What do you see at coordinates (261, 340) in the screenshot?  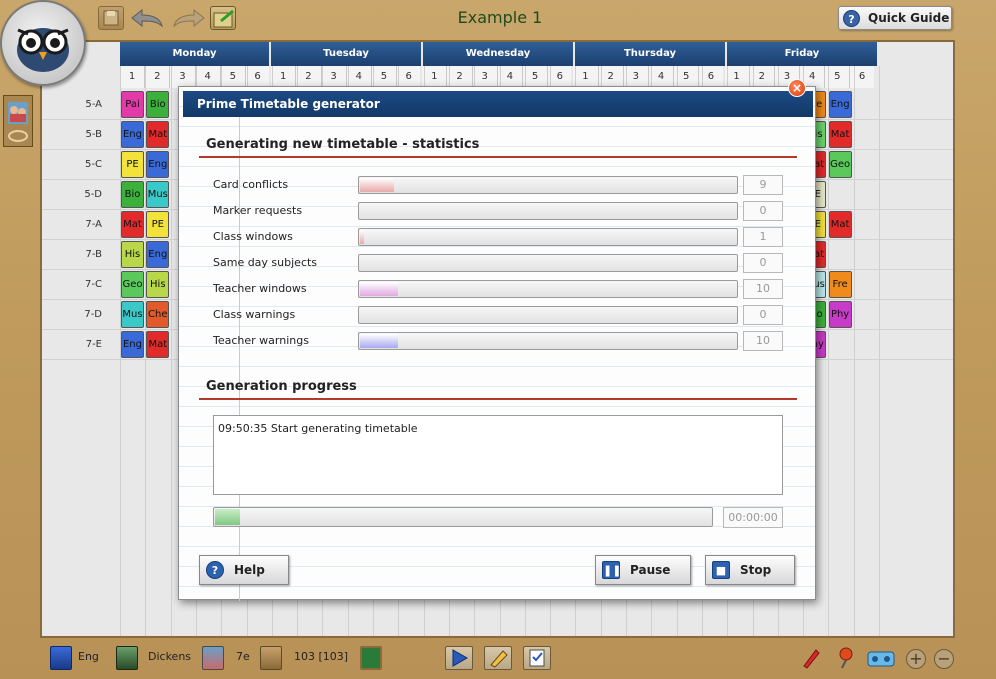 I see `stat-label: Teacher warnings` at bounding box center [261, 340].